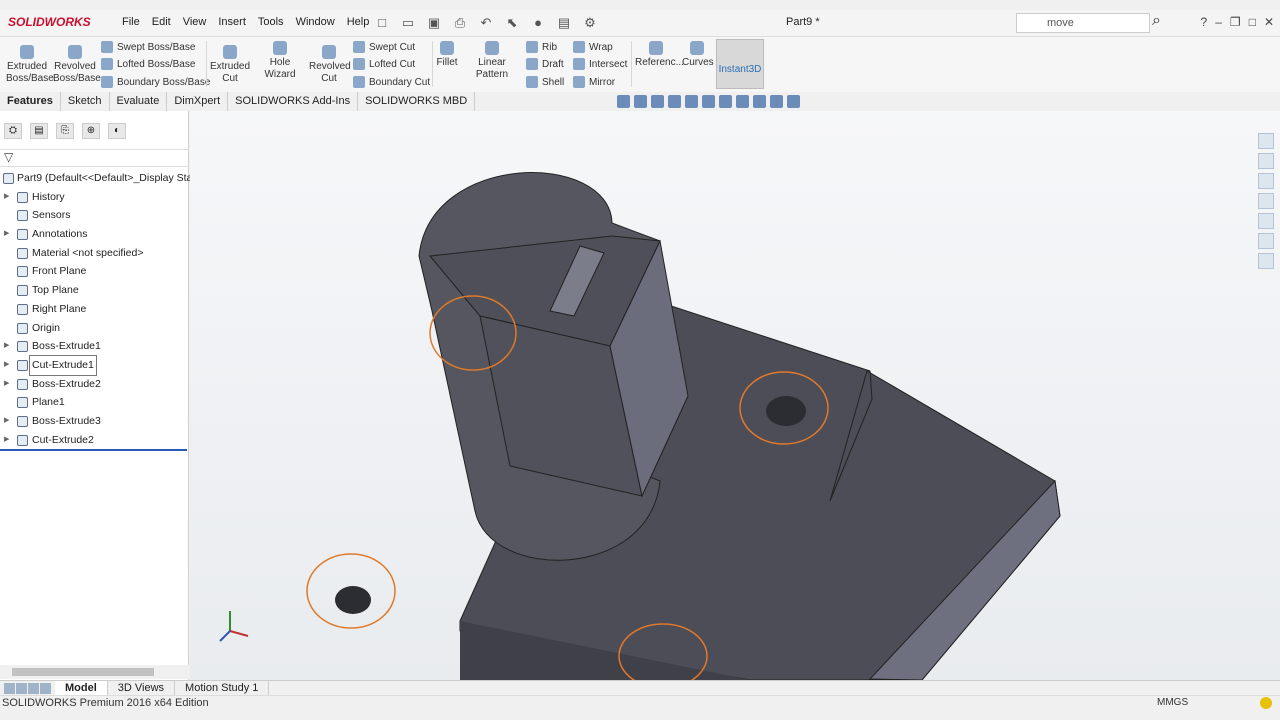 This screenshot has height=720, width=1280. Describe the element at coordinates (1266, 241) in the screenshot. I see `custom-properties-icon` at that location.